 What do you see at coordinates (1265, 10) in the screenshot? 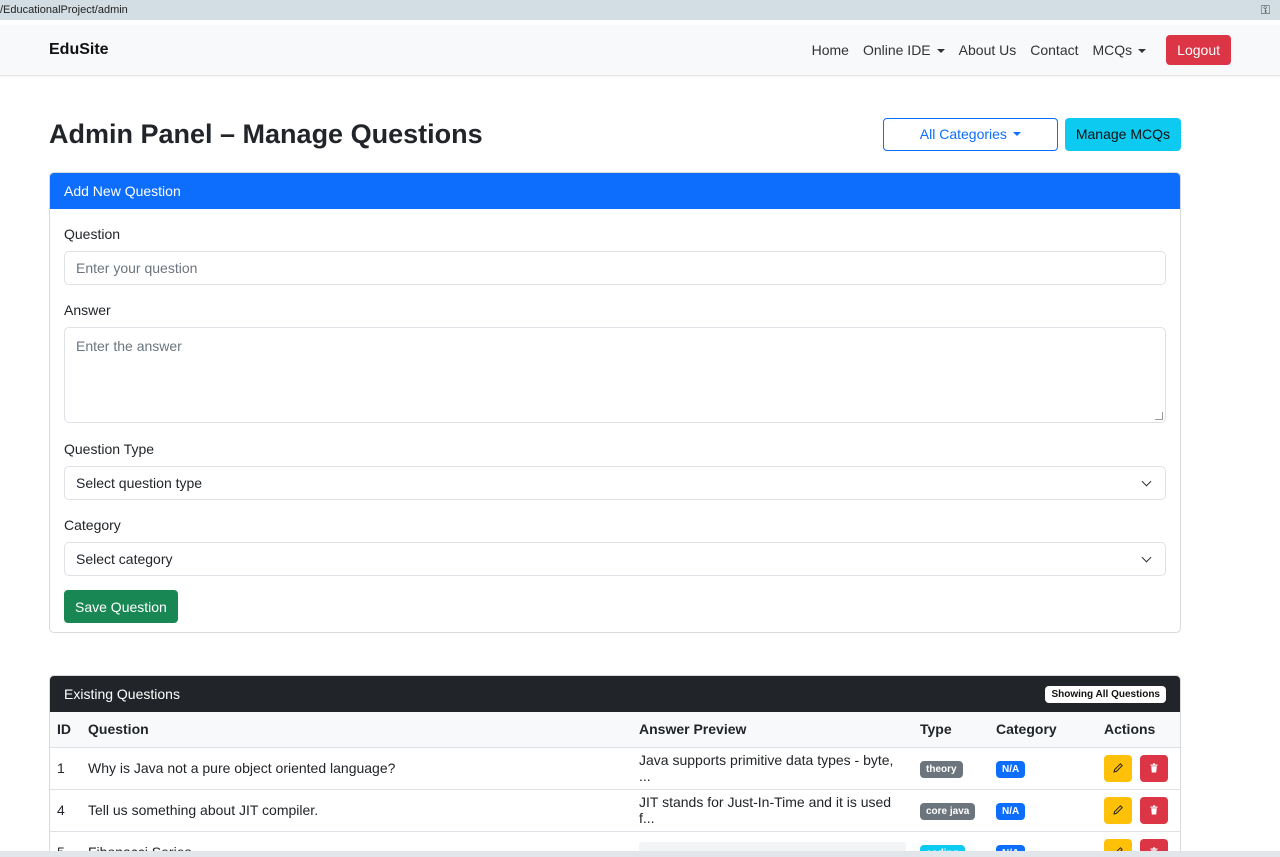
I see `key-icon: ⚿` at bounding box center [1265, 10].